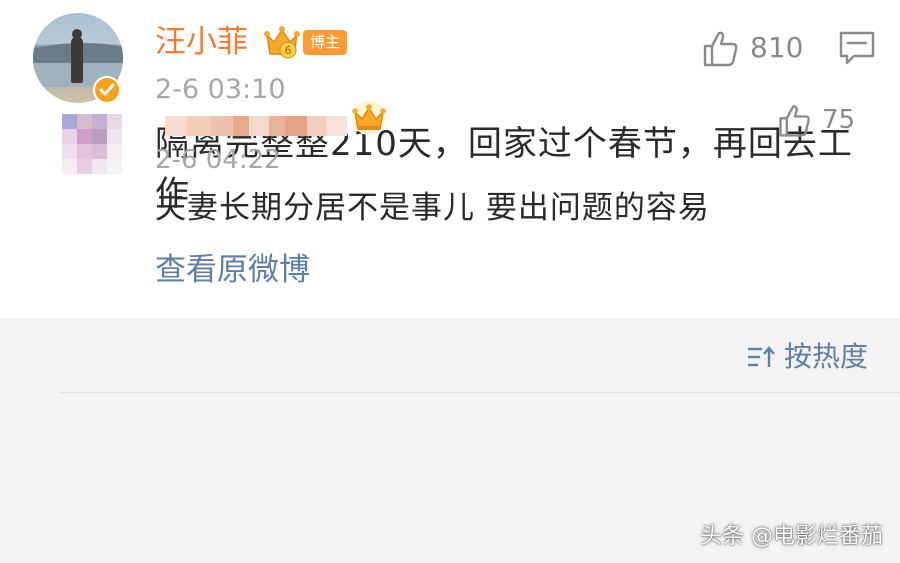  What do you see at coordinates (369, 118) in the screenshot?
I see `crown-icon` at bounding box center [369, 118].